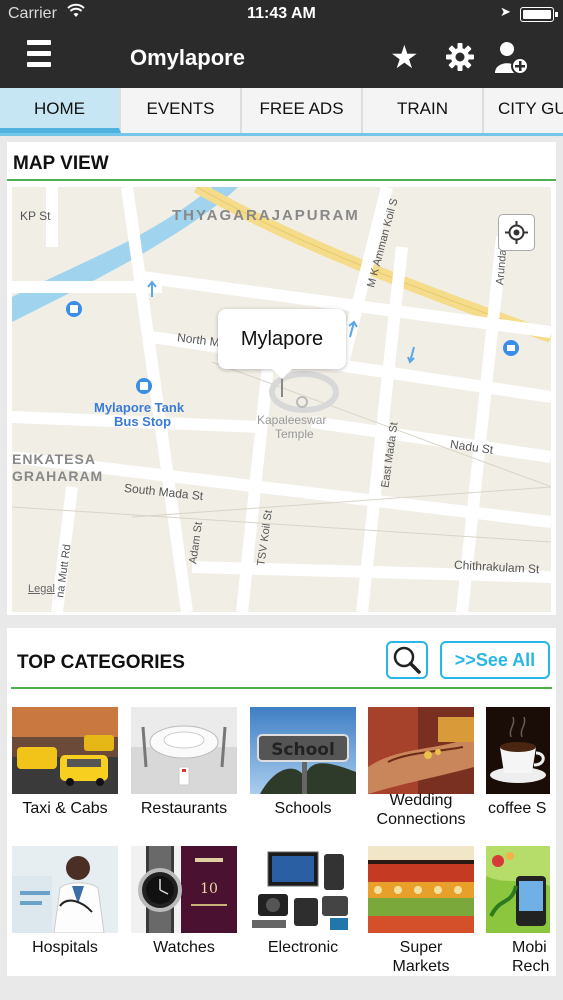 This screenshot has height=1000, width=563. I want to click on supermarket-icon, so click(421, 889).